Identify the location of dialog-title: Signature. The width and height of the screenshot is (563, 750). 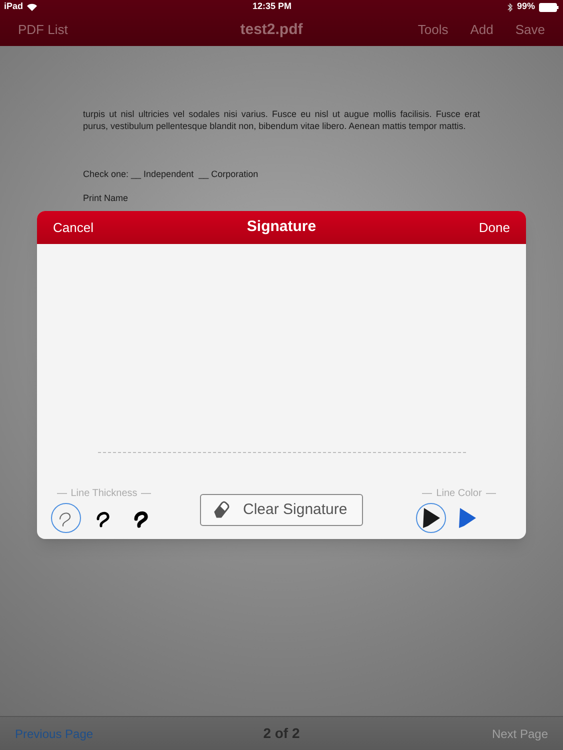
(282, 227).